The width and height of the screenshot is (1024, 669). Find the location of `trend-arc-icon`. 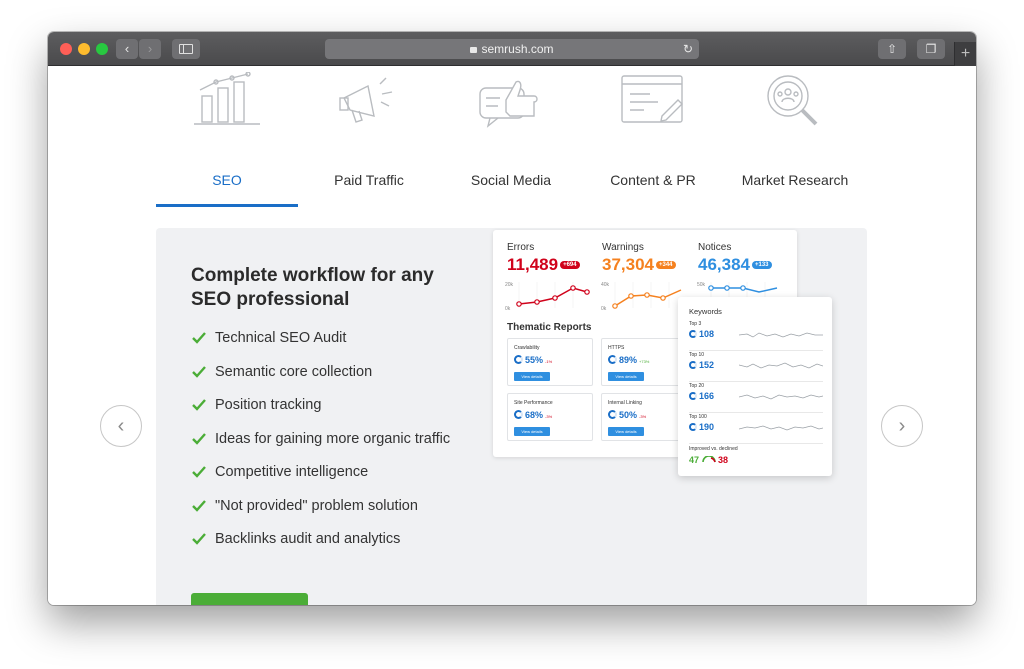

trend-arc-icon is located at coordinates (708, 459).